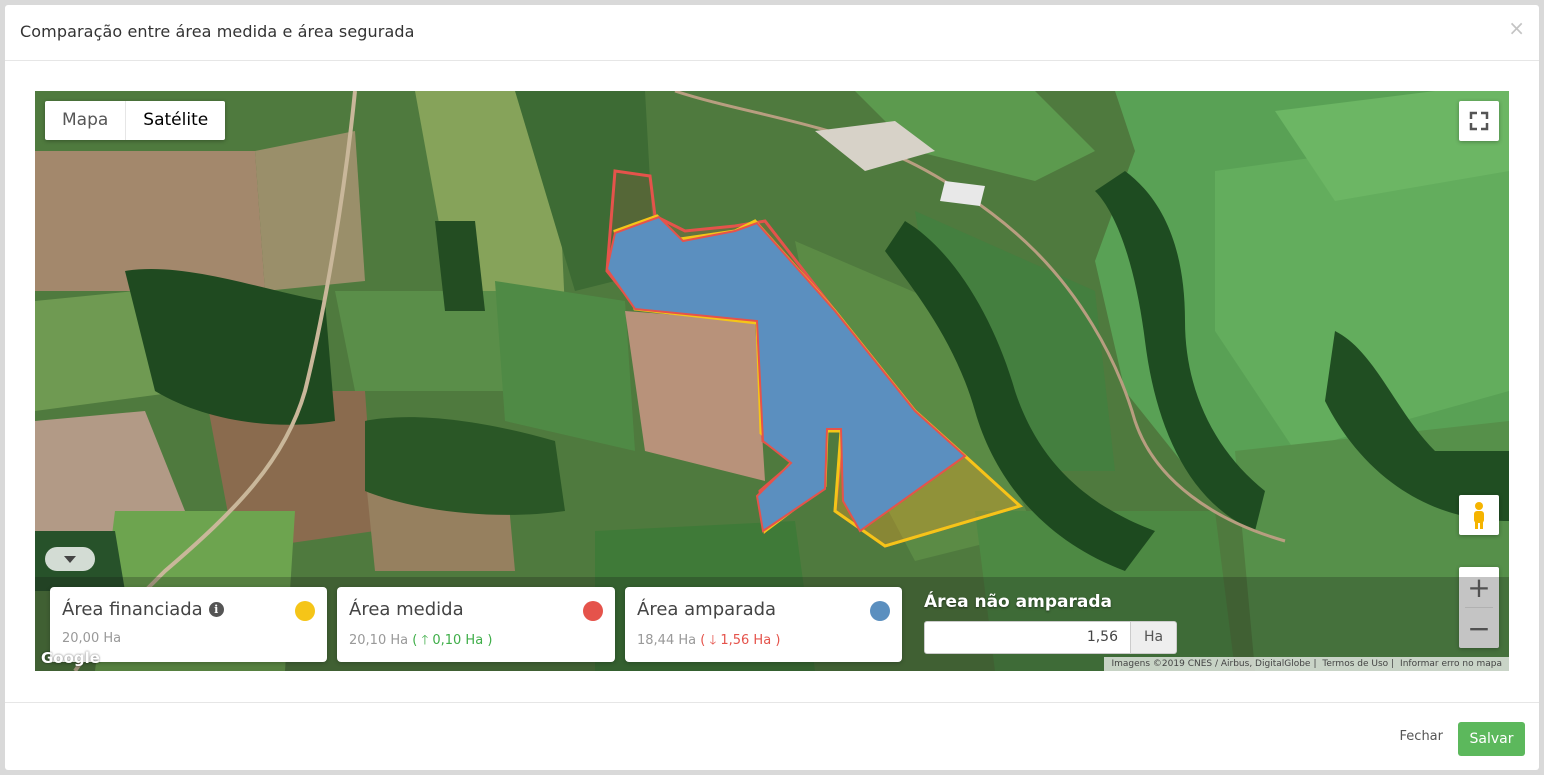  I want to click on chevron-down-icon, so click(70, 559).